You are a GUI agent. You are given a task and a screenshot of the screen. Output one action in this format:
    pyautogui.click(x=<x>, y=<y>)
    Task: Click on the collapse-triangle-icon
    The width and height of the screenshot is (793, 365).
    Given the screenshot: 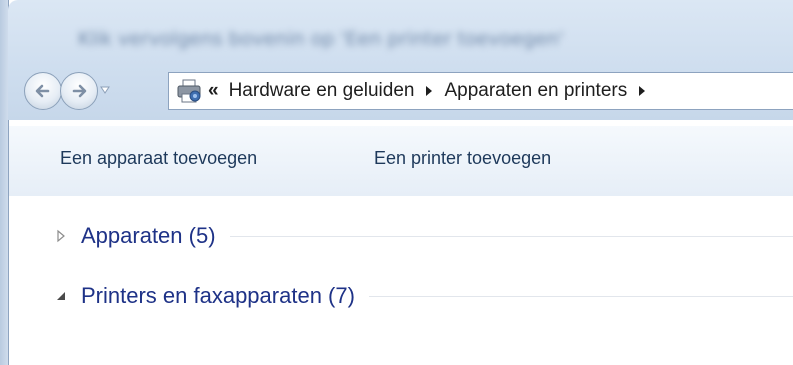 What is the action you would take?
    pyautogui.click(x=61, y=296)
    